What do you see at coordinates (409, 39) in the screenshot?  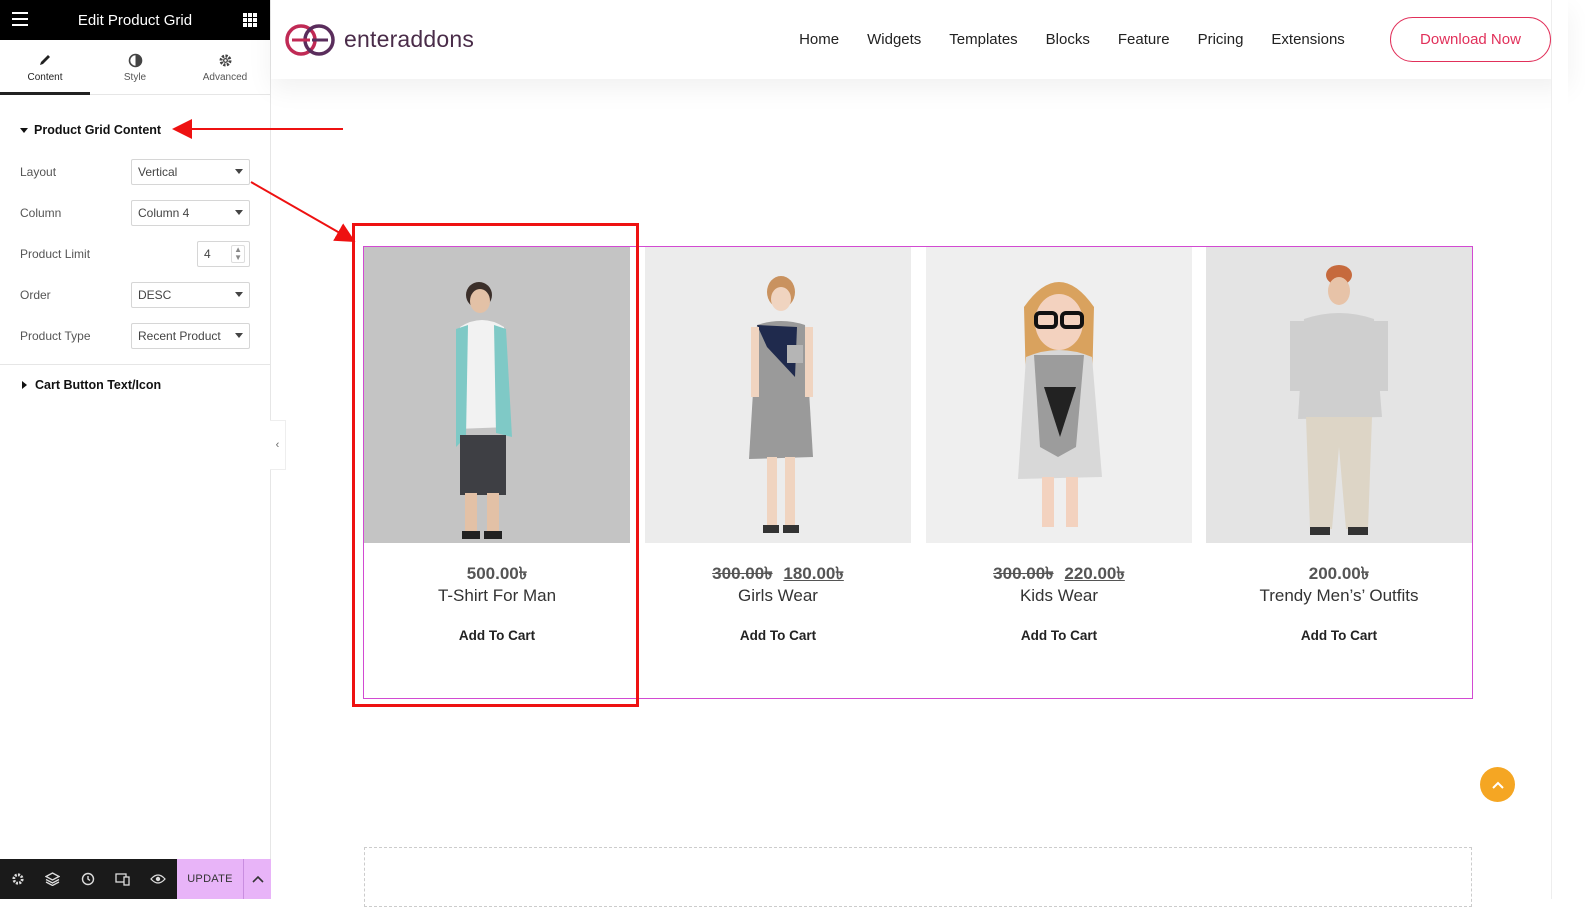 I see `logo-text: enteraddons` at bounding box center [409, 39].